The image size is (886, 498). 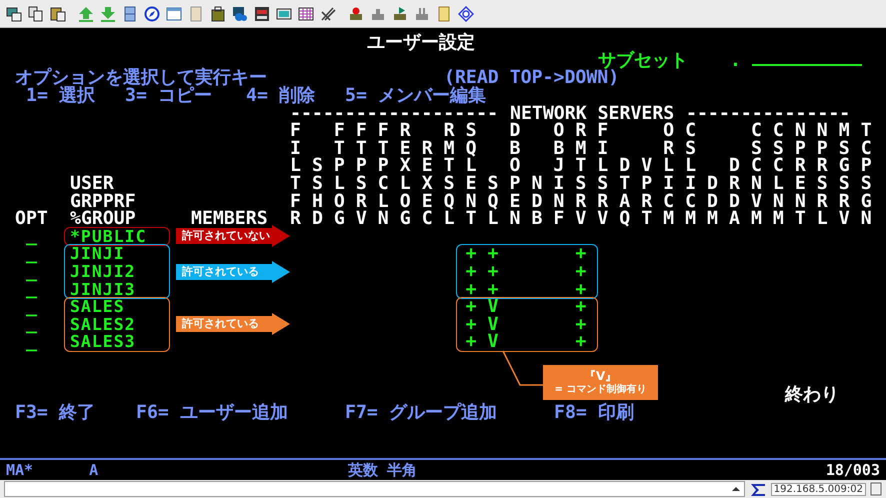 What do you see at coordinates (93, 470) in the screenshot?
I see `status-field: A` at bounding box center [93, 470].